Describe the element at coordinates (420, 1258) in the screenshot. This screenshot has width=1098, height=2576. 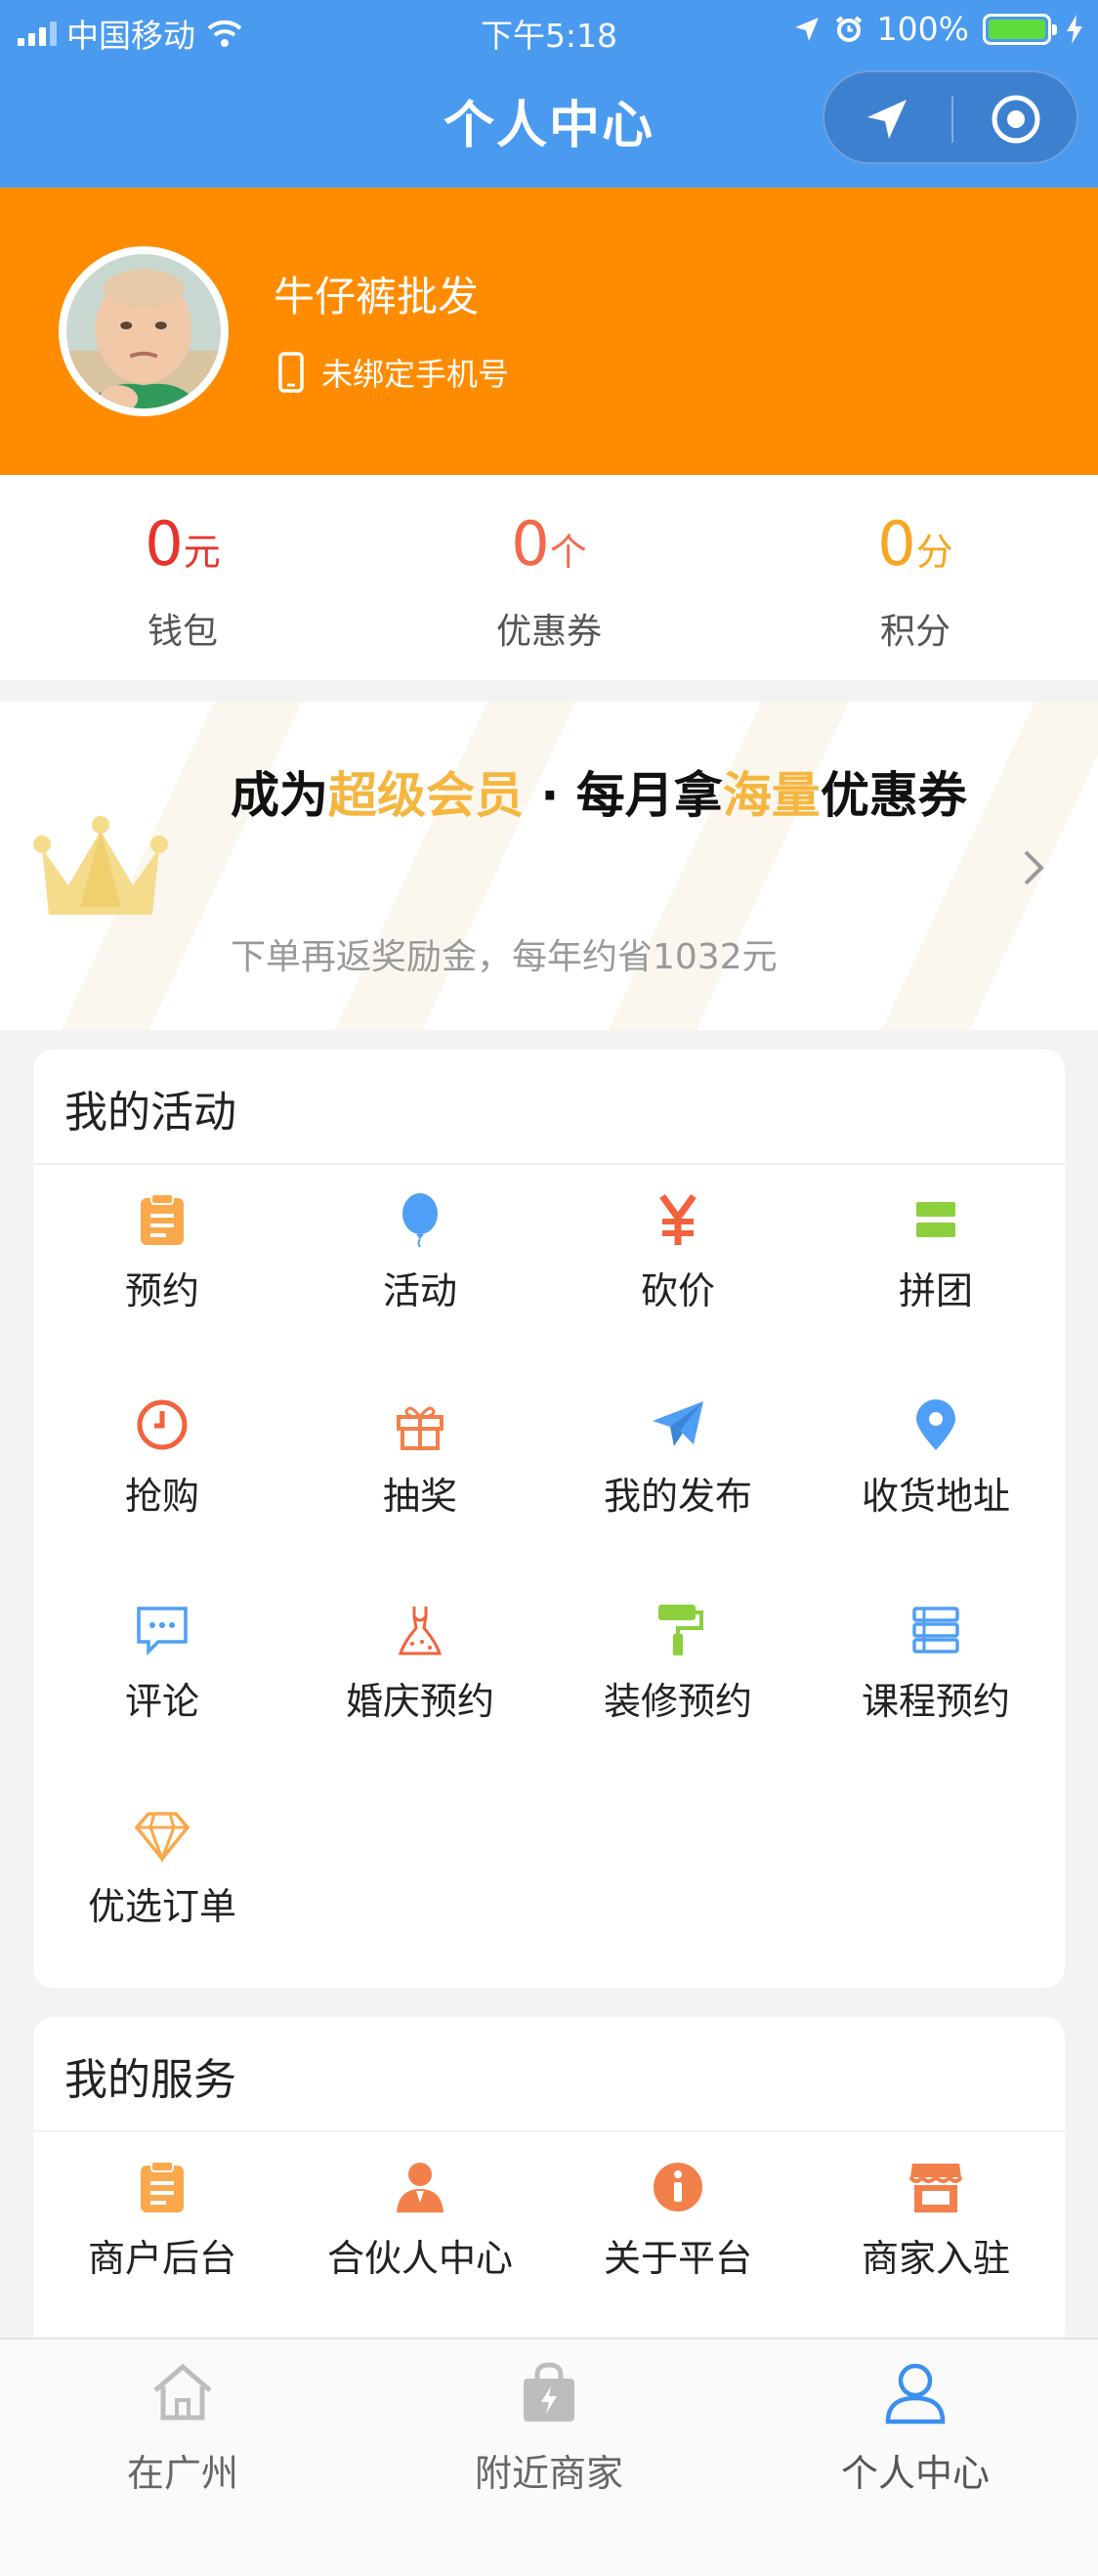
I see `activity-item: 活动` at that location.